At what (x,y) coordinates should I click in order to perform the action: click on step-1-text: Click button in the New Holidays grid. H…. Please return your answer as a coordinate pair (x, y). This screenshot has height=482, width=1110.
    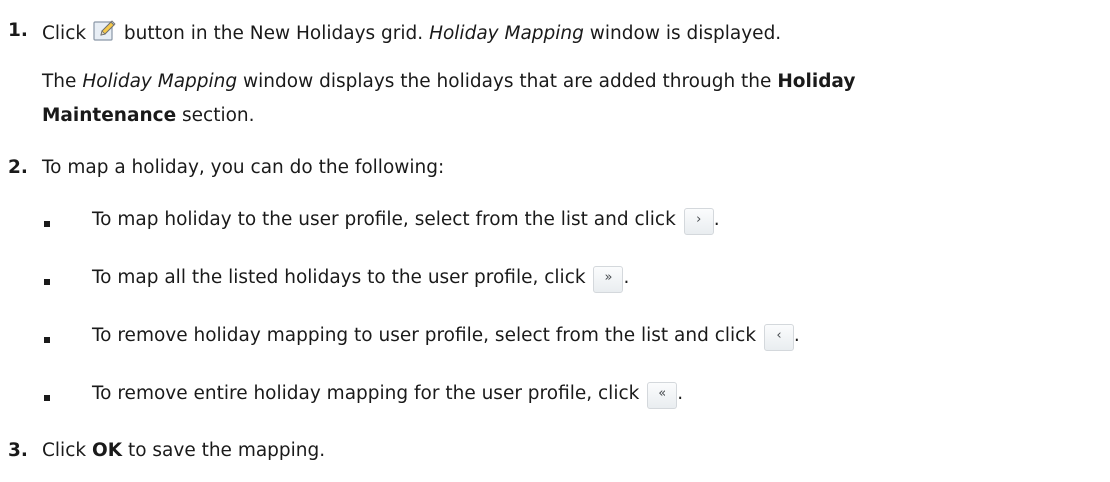
    Looking at the image, I should click on (411, 32).